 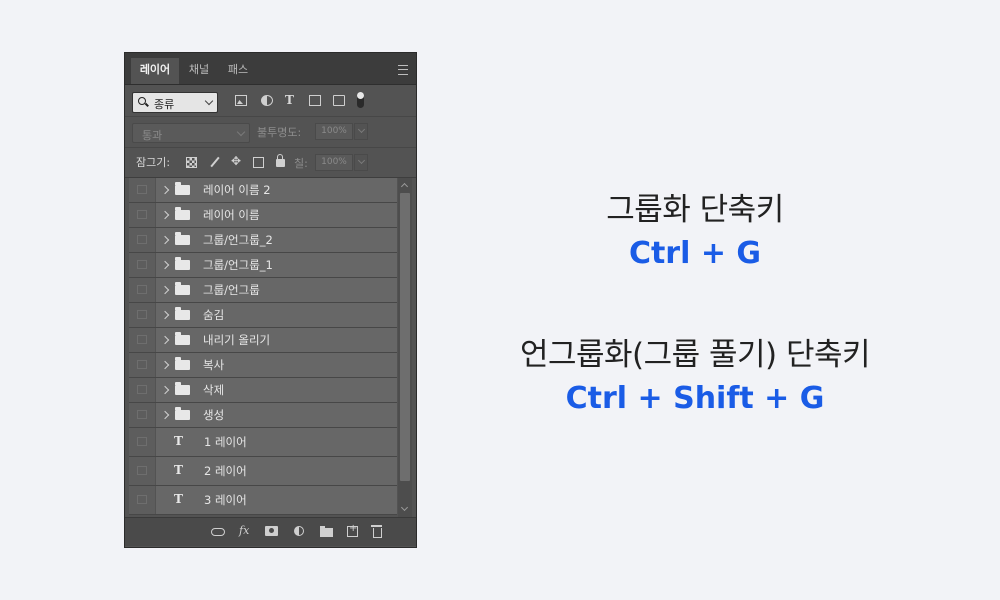 I want to click on shape-filter-icon, so click(x=315, y=100).